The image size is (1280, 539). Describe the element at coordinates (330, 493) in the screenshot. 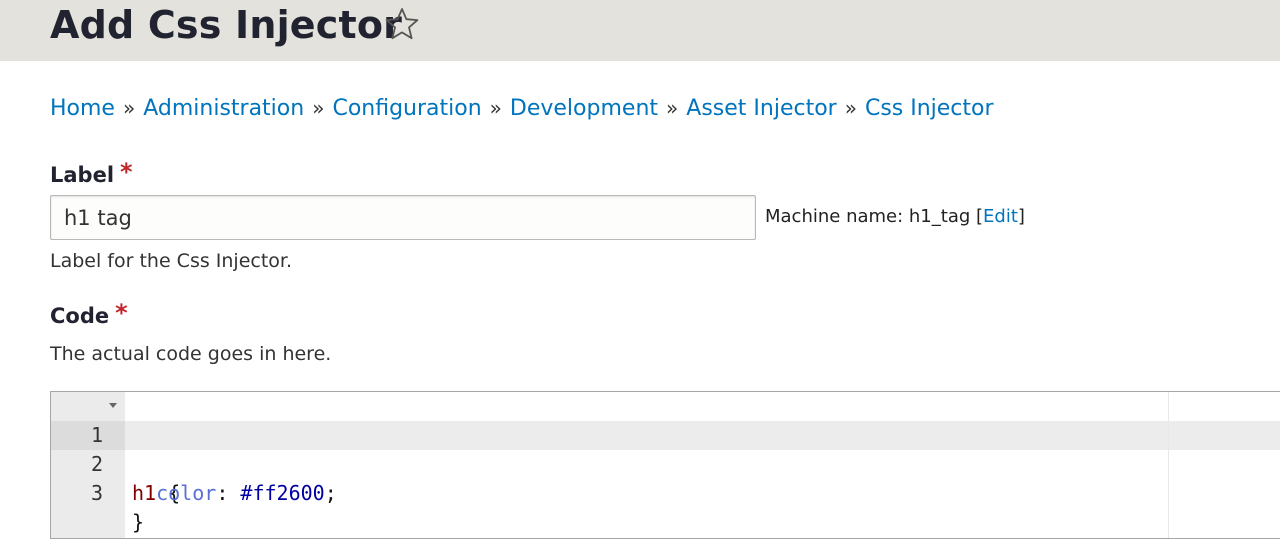

I see `semicolon: ;` at that location.